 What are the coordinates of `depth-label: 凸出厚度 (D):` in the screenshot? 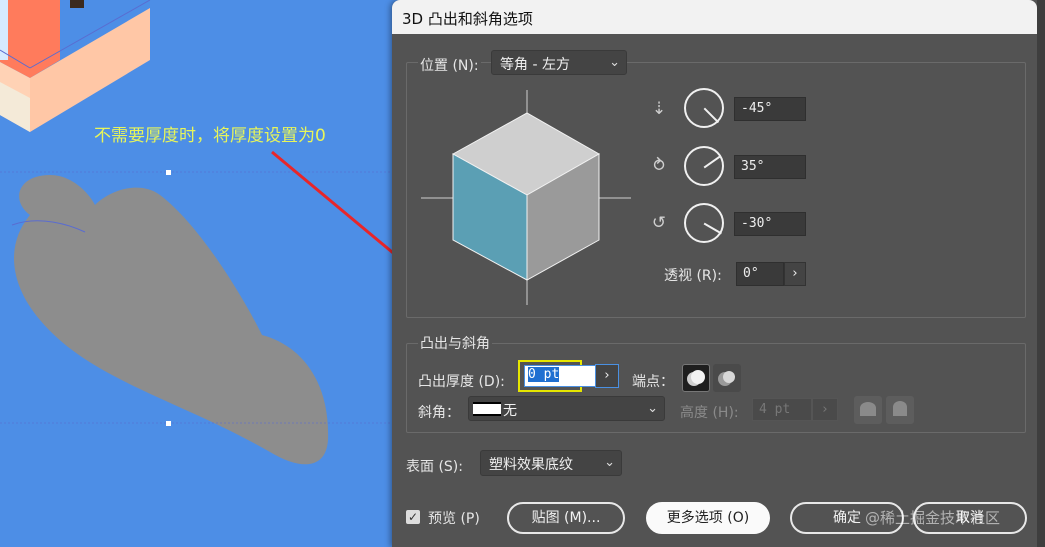 It's located at (461, 382).